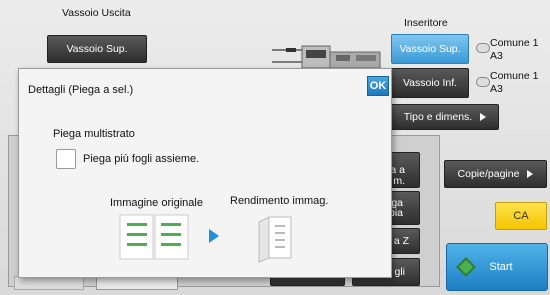 The height and width of the screenshot is (295, 550). What do you see at coordinates (488, 174) in the screenshot?
I see `copies-pages-label: Copie/pagine` at bounding box center [488, 174].